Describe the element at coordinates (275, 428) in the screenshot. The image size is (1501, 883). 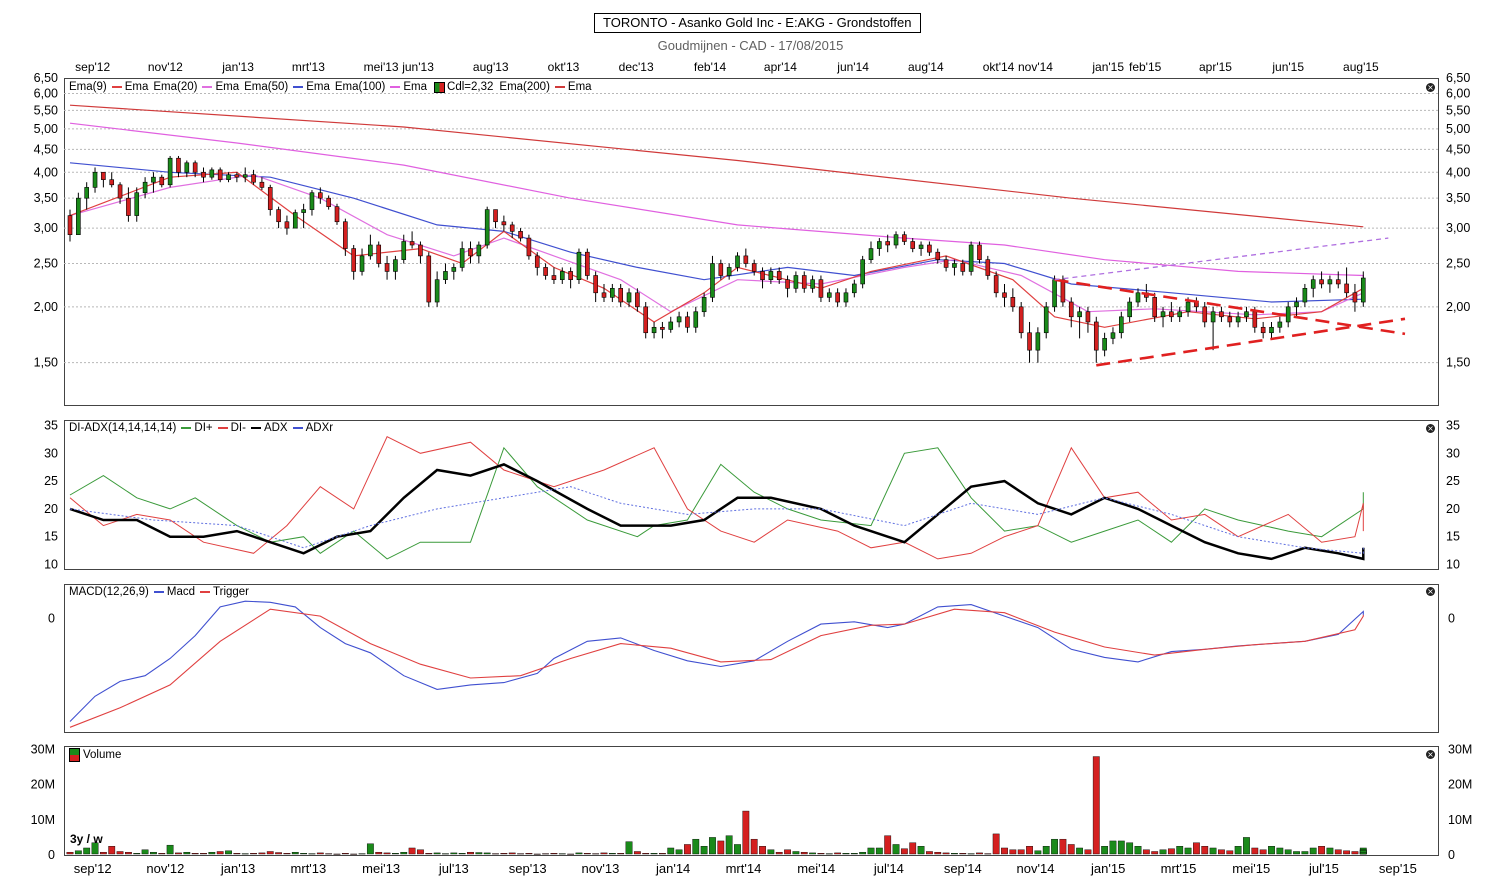
I see `legend-adx: ADX` at that location.